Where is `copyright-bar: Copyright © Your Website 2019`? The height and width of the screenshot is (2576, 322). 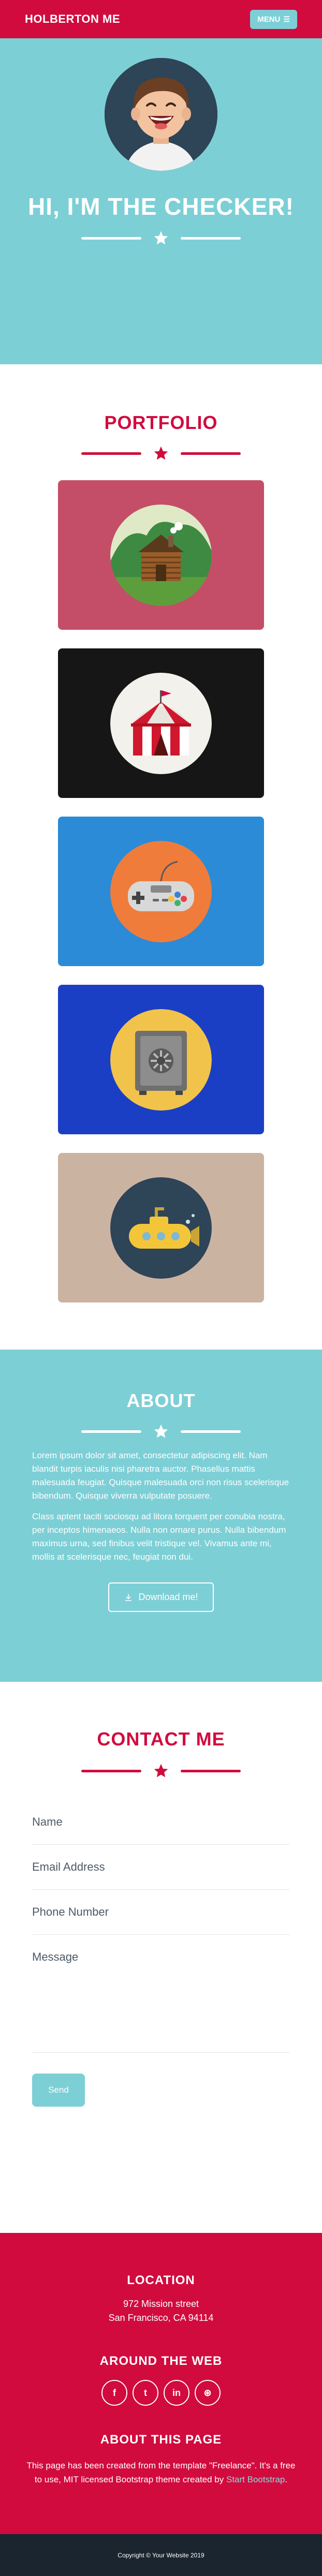 copyright-bar: Copyright © Your Website 2019 is located at coordinates (161, 2555).